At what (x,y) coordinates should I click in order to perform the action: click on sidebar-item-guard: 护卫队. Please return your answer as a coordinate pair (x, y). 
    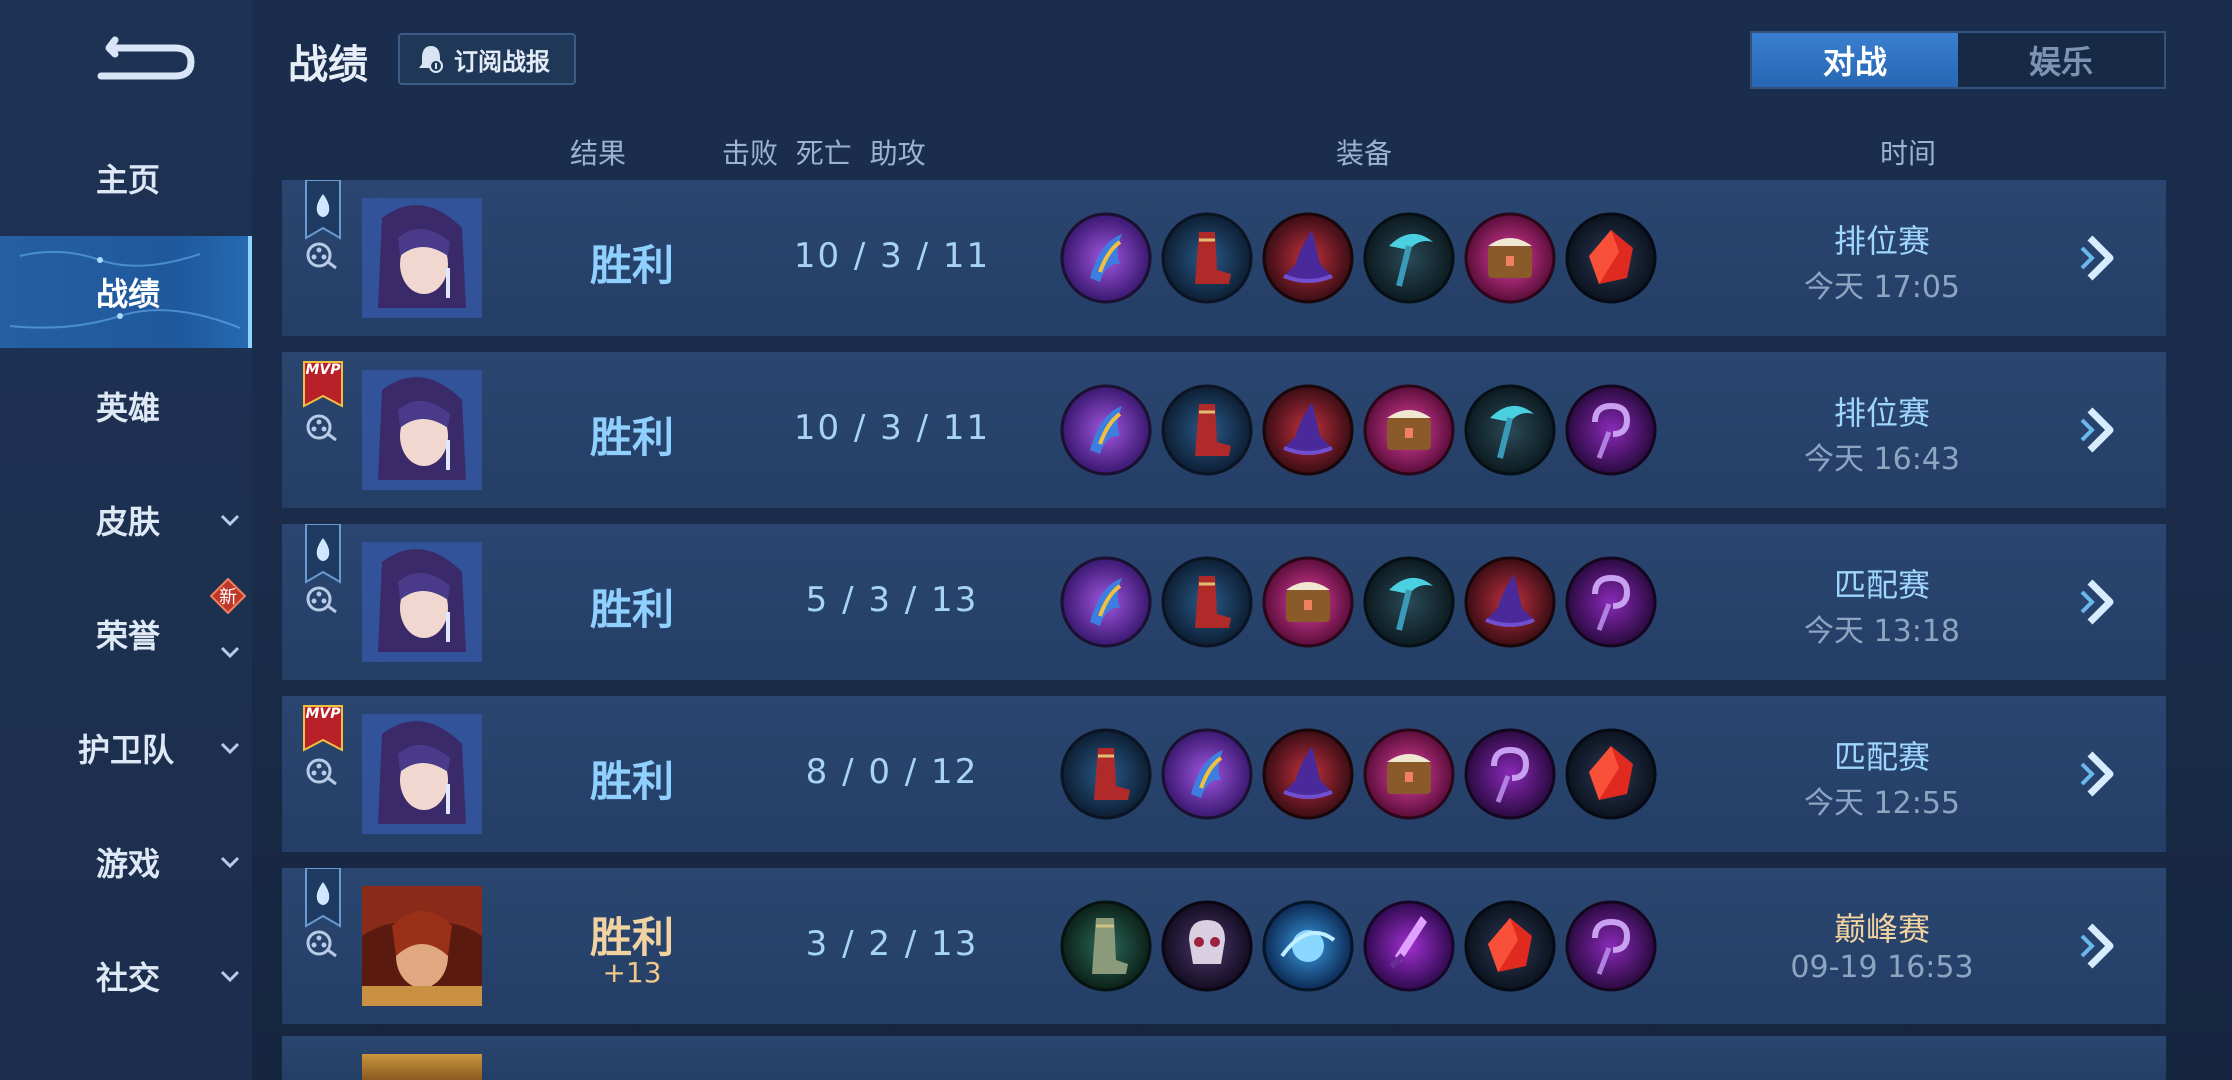
    Looking at the image, I should click on (126, 748).